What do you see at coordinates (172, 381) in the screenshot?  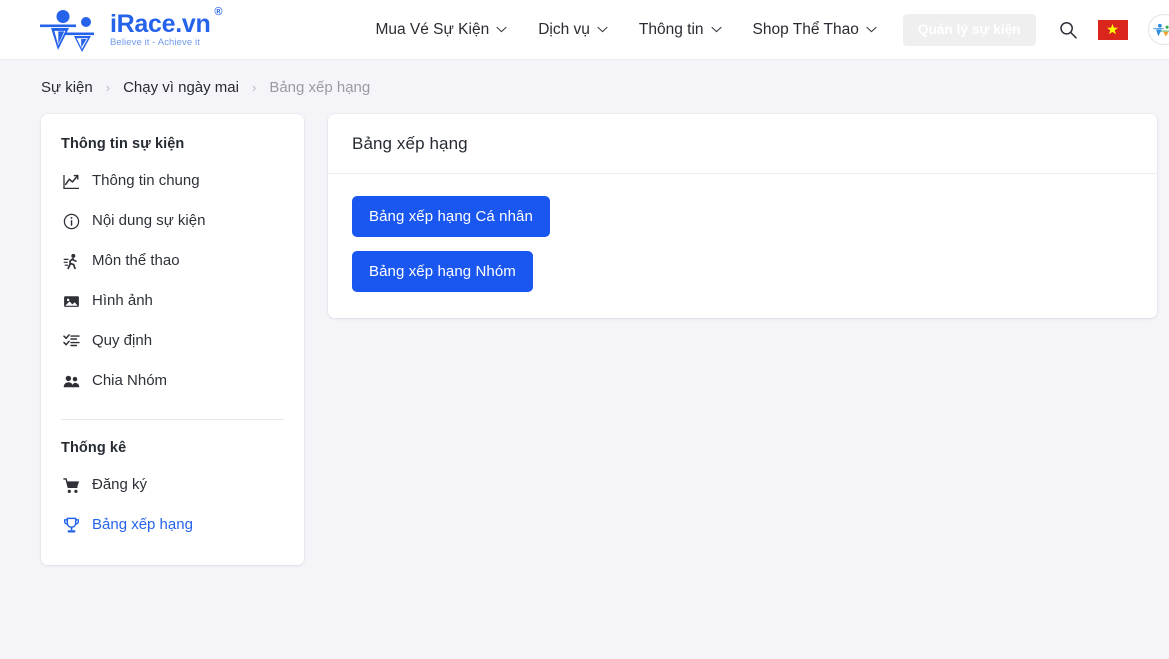 I see `sidebar-item-chia-nhom: Chia Nhóm` at bounding box center [172, 381].